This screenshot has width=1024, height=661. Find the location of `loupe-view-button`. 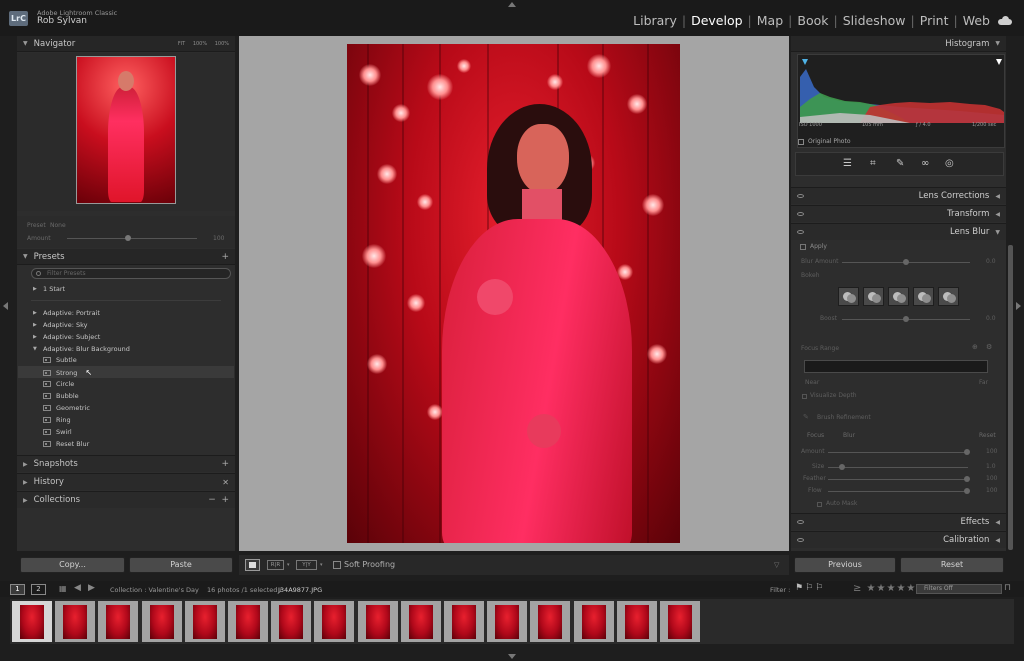

loupe-view-button is located at coordinates (252, 565).